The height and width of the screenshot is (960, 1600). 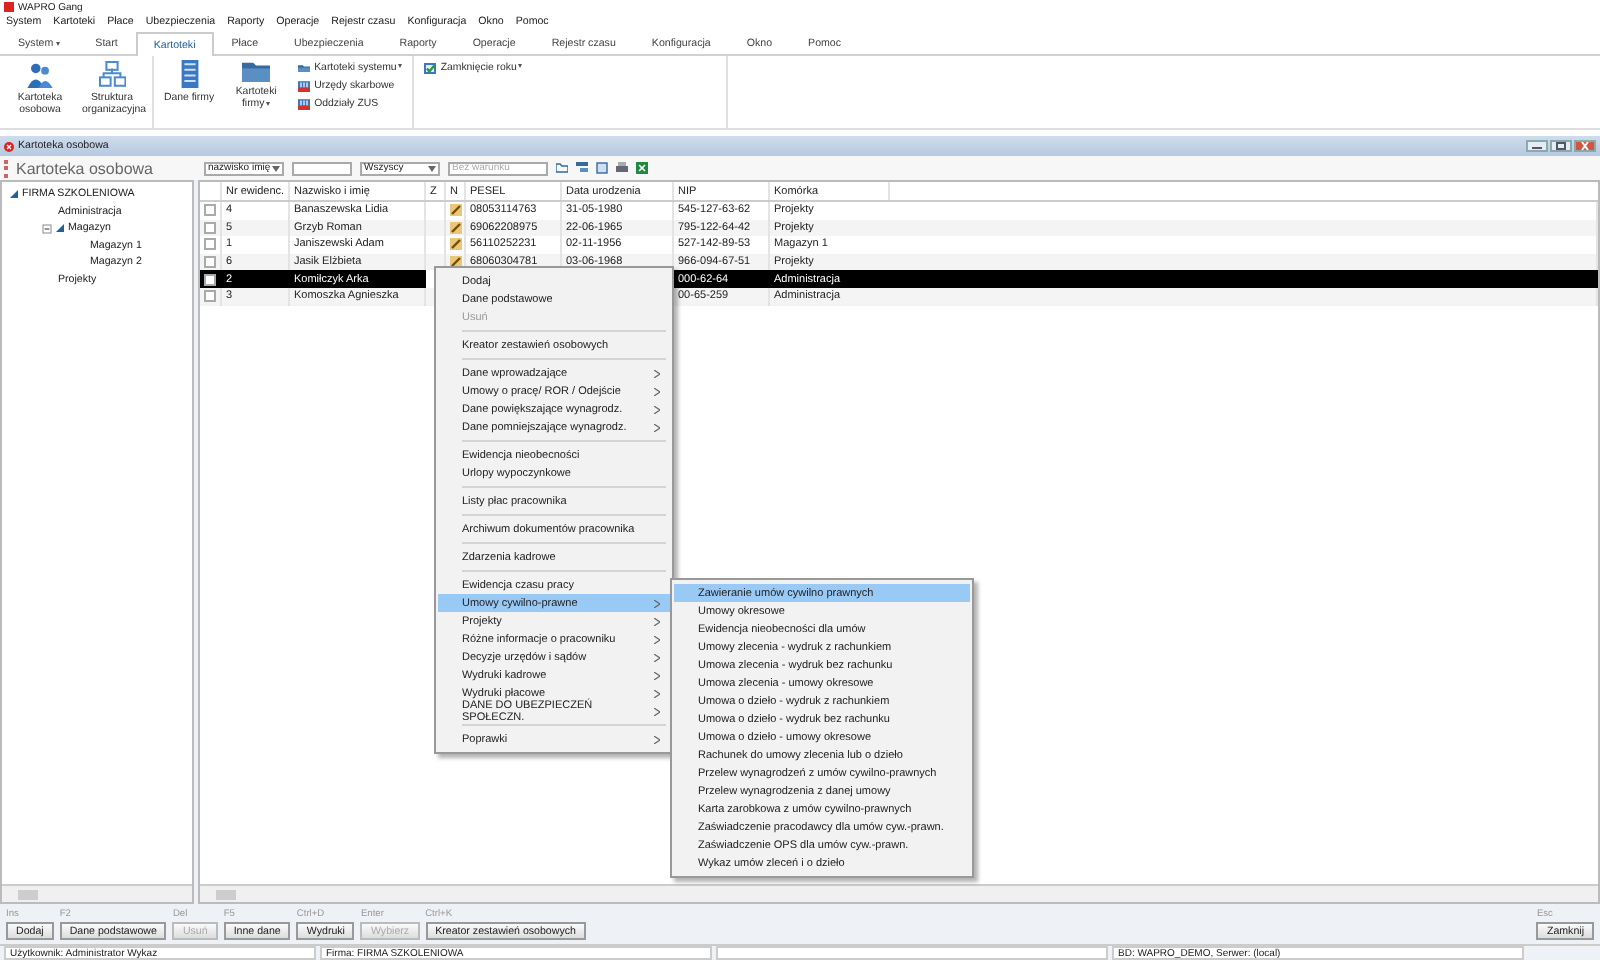 What do you see at coordinates (322, 168) in the screenshot?
I see `filter-field` at bounding box center [322, 168].